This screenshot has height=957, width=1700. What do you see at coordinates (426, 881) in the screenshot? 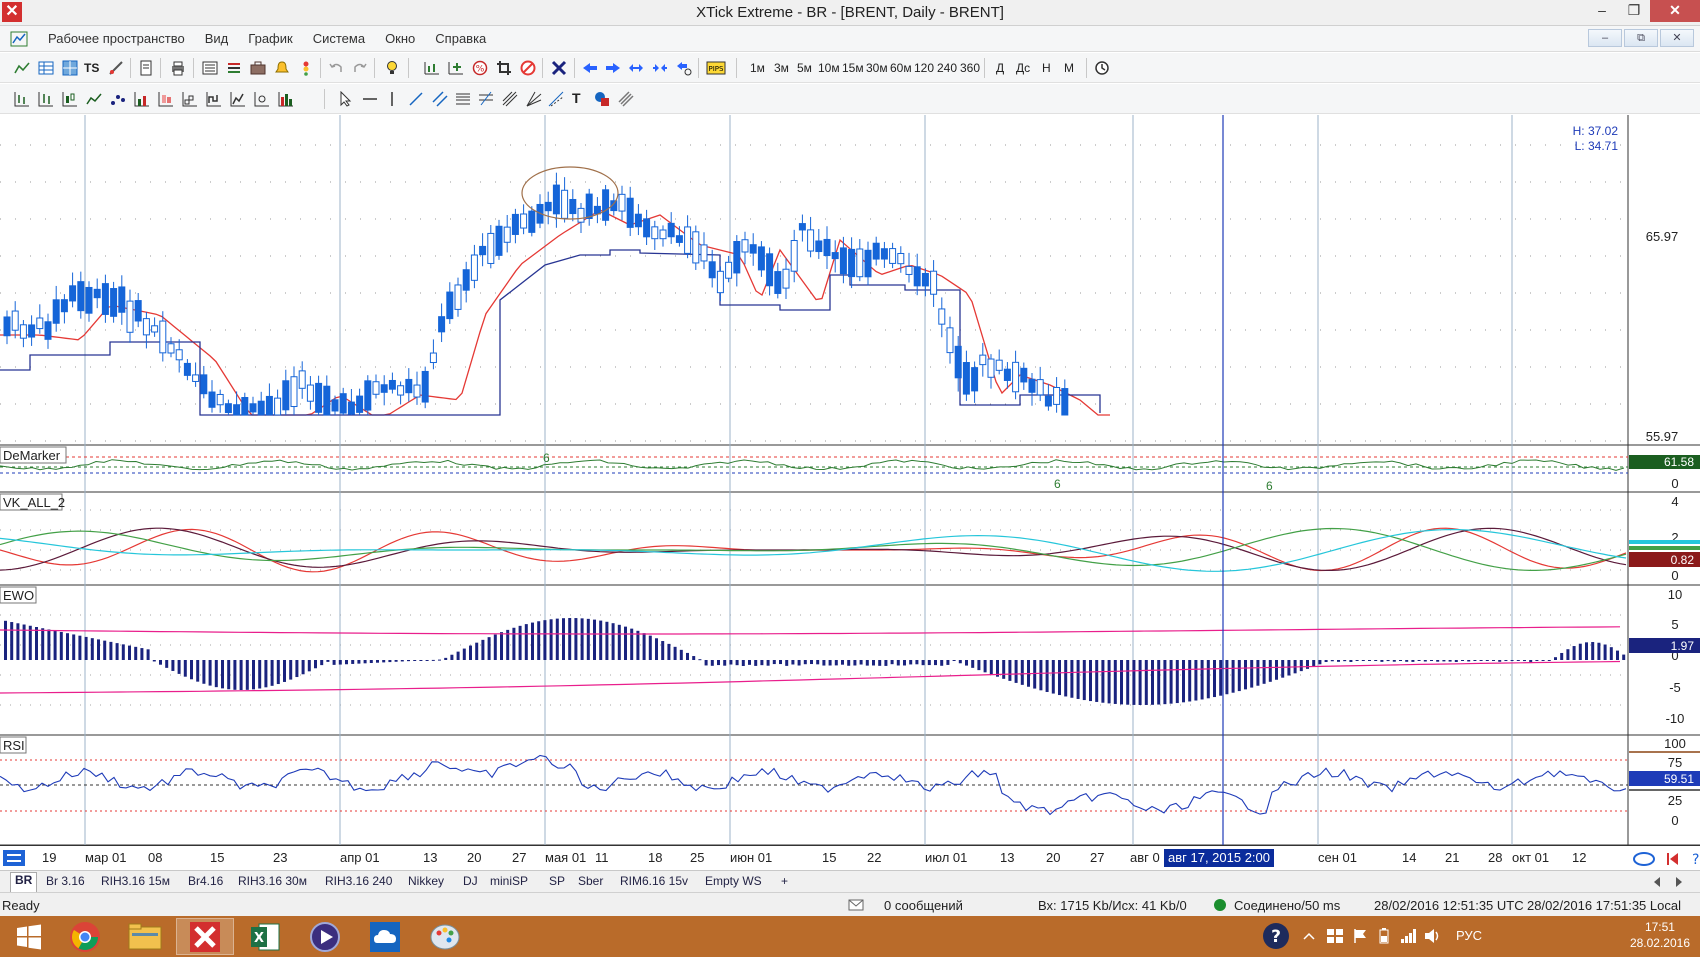
I see `tab-nikkey: Nikkey` at bounding box center [426, 881].